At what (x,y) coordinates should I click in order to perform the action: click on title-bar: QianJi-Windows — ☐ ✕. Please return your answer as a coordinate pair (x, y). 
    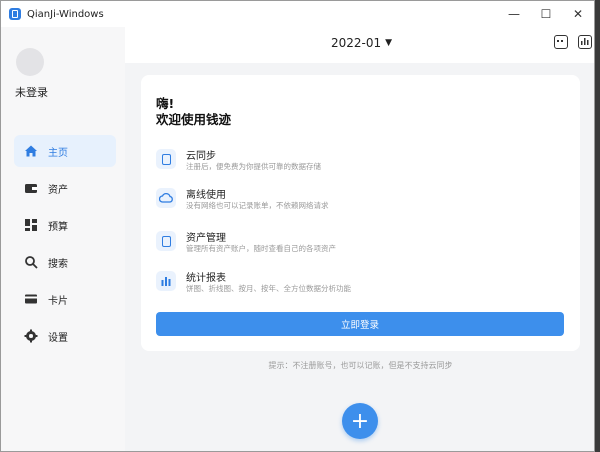
    Looking at the image, I should click on (297, 14).